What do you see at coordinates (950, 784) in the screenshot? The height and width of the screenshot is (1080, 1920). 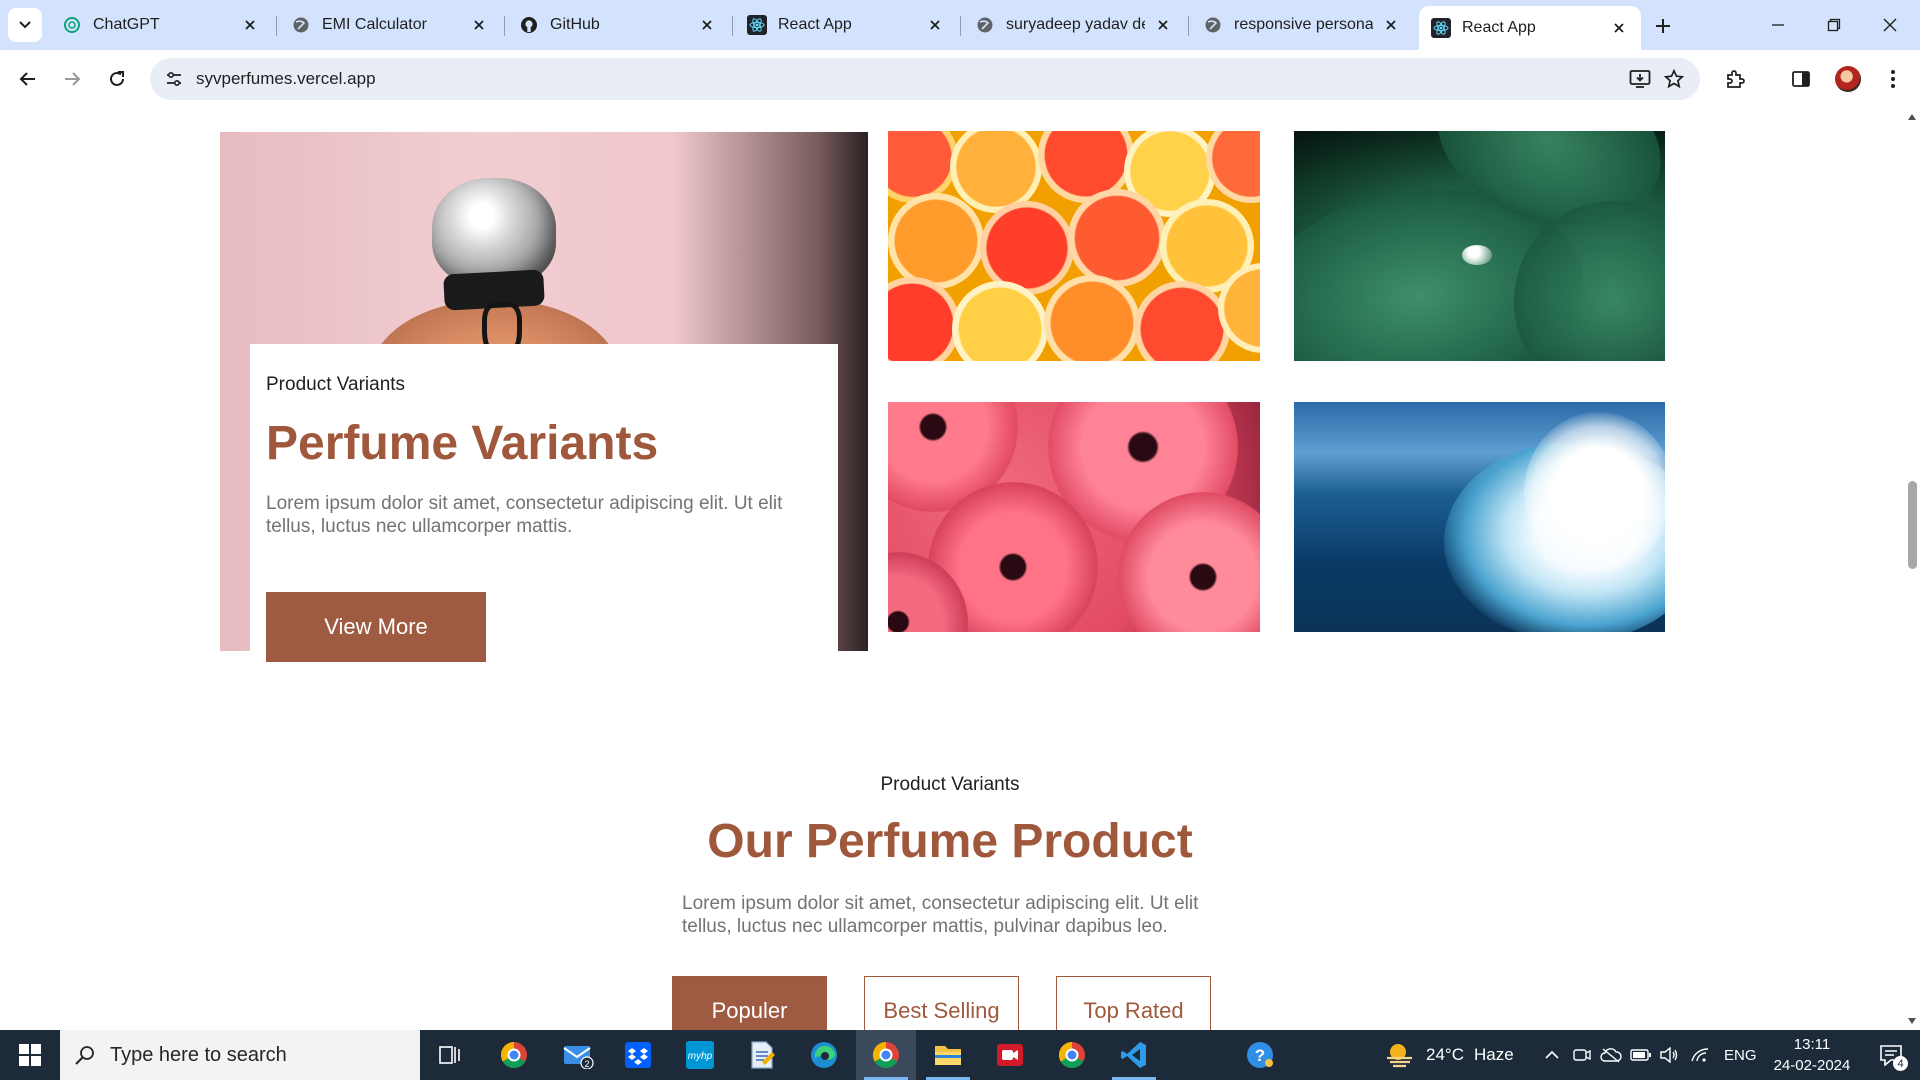 I see `products-eyebrow: Product Variants` at bounding box center [950, 784].